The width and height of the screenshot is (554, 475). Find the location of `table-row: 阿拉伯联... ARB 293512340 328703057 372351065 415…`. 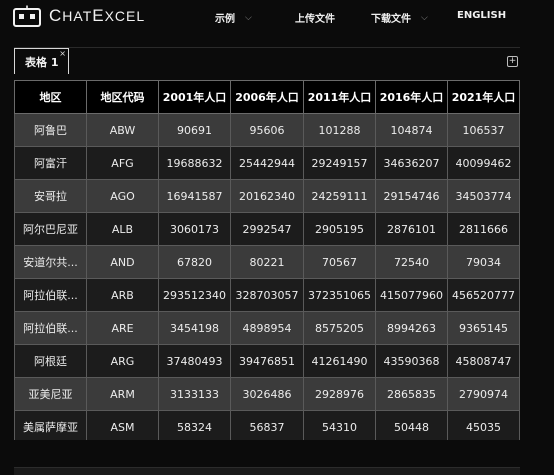

table-row: 阿拉伯联... ARB 293512340 328703057 372351065 415… is located at coordinates (267, 295).